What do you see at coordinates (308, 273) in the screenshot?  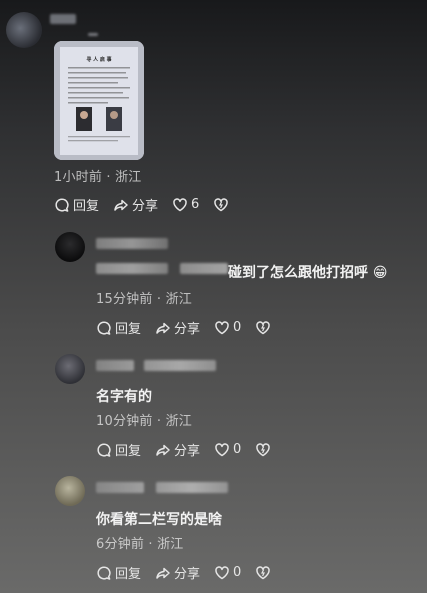 I see `reply-text: 碰到了怎么跟他打招呼 😁` at bounding box center [308, 273].